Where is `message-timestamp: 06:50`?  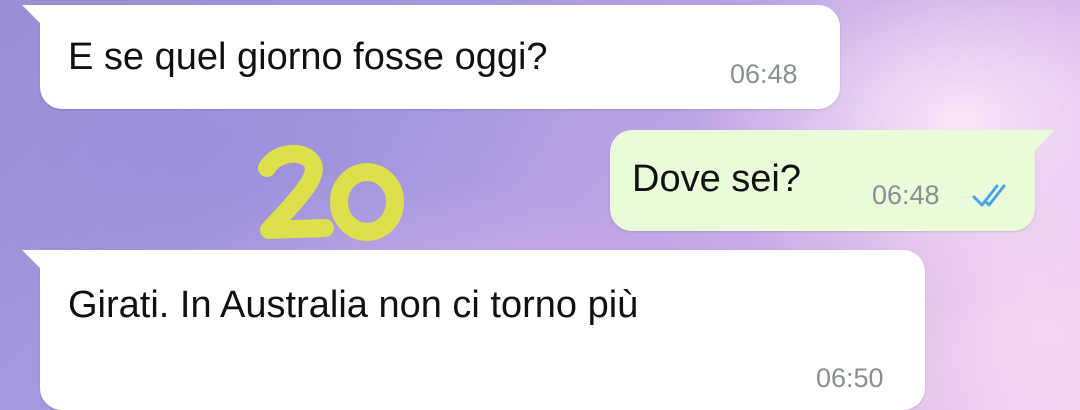 message-timestamp: 06:50 is located at coordinates (850, 378).